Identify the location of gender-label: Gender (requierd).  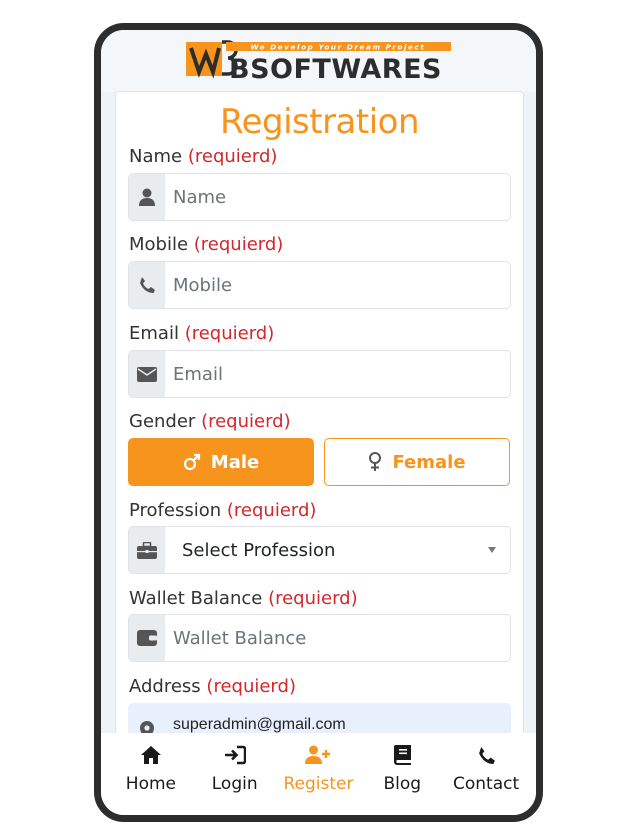
(210, 421).